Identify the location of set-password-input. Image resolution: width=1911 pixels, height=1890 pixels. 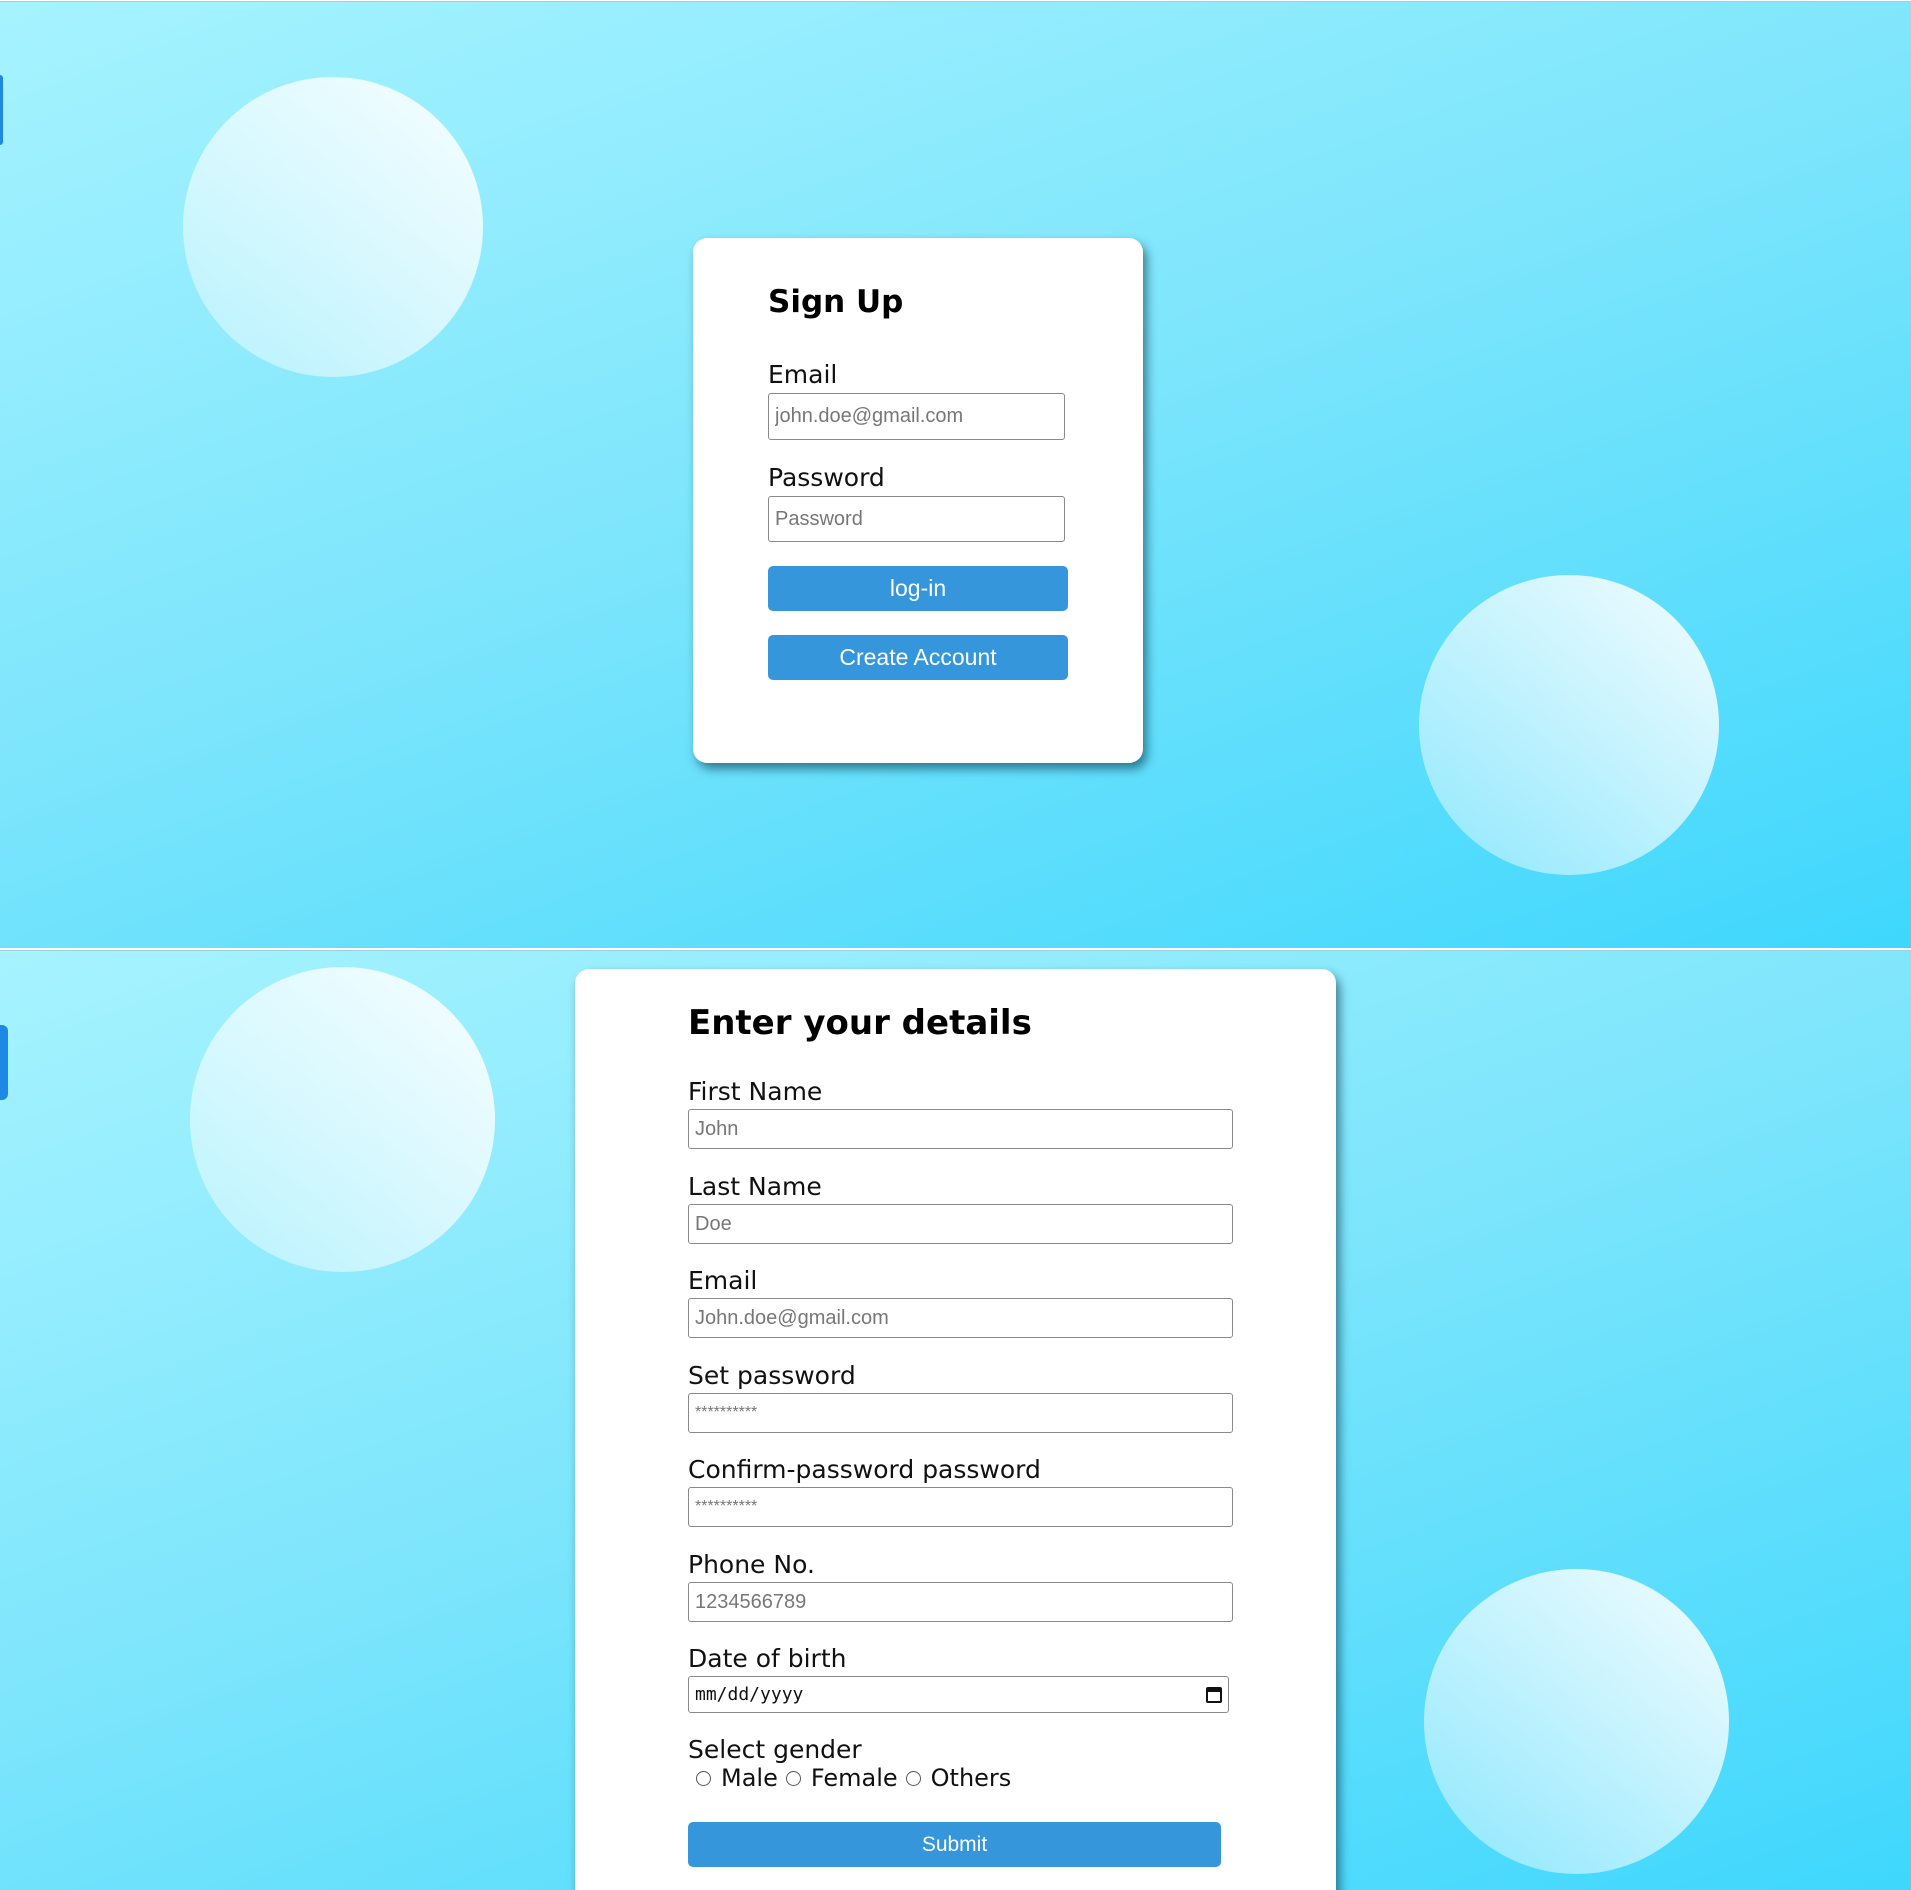
(960, 1413).